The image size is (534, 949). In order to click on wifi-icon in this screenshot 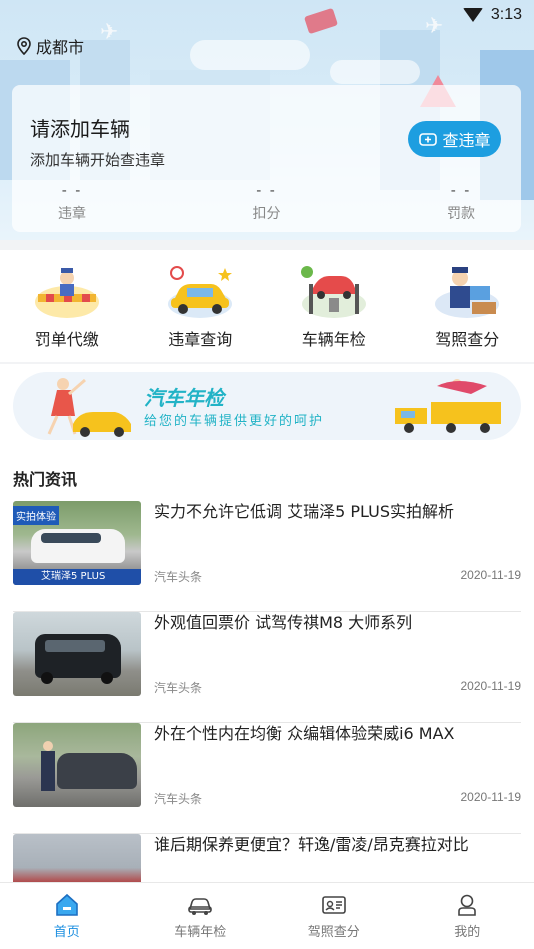, I will do `click(472, 15)`.